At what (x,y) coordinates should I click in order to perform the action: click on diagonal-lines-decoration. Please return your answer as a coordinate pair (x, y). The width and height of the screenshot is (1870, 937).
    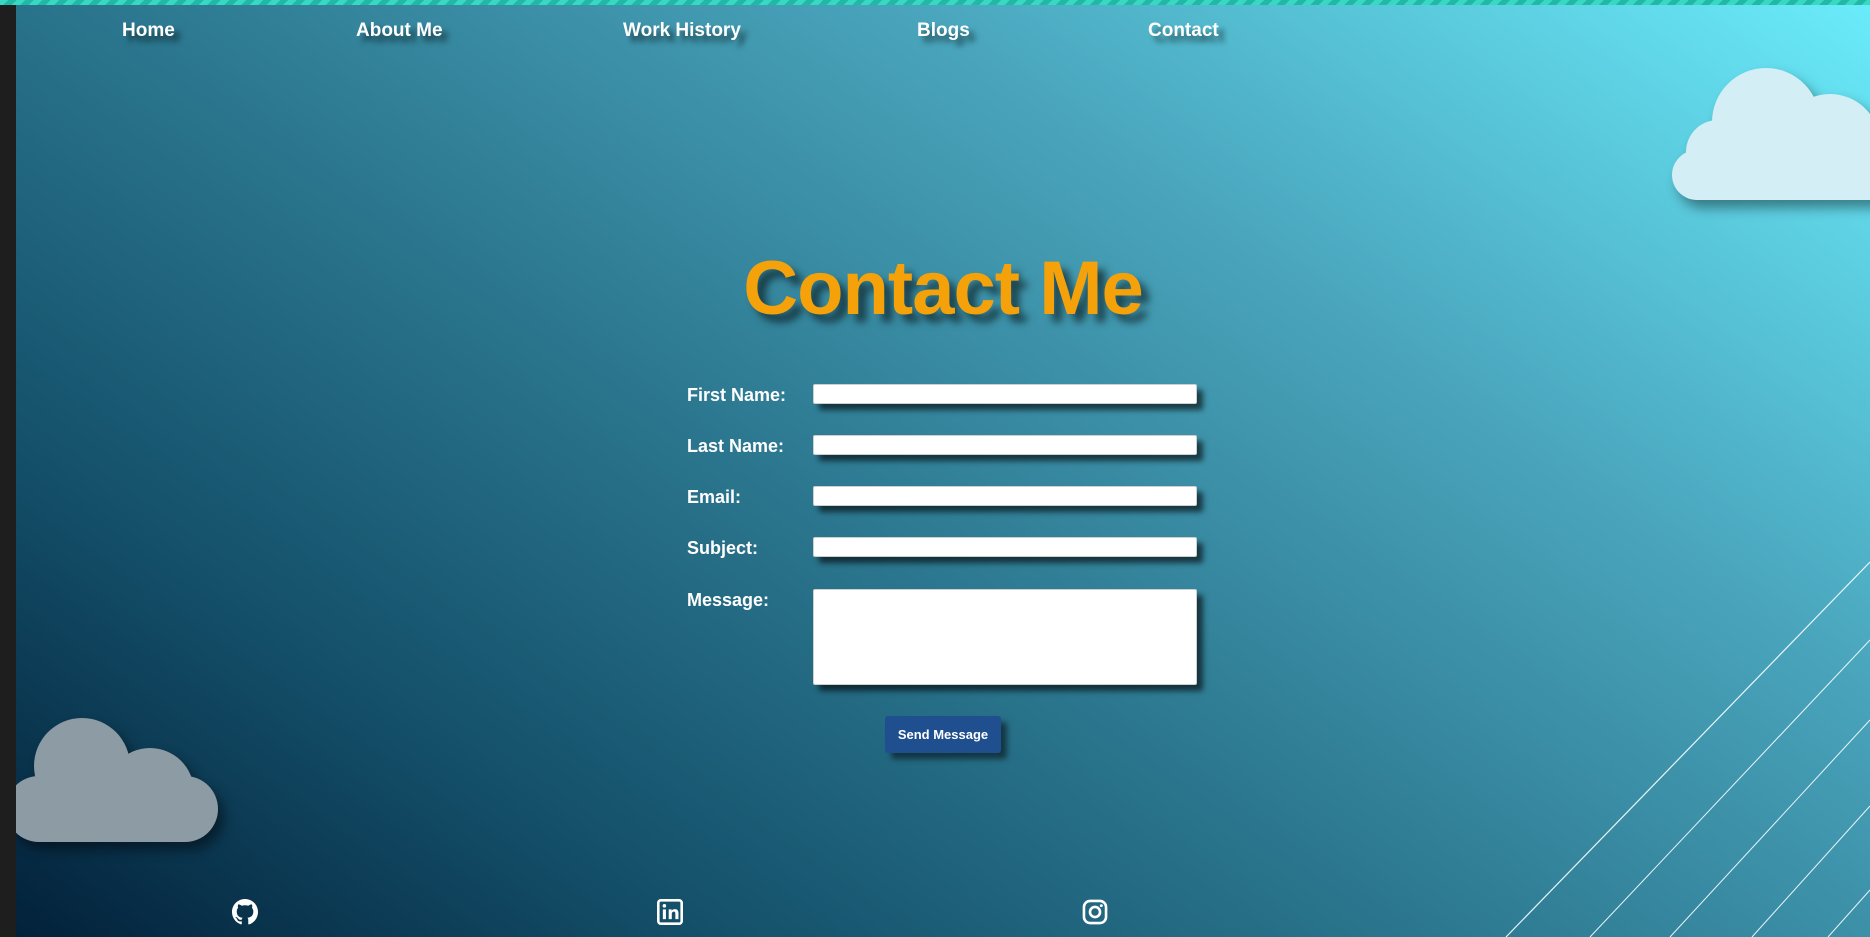
    Looking at the image, I should click on (1687, 749).